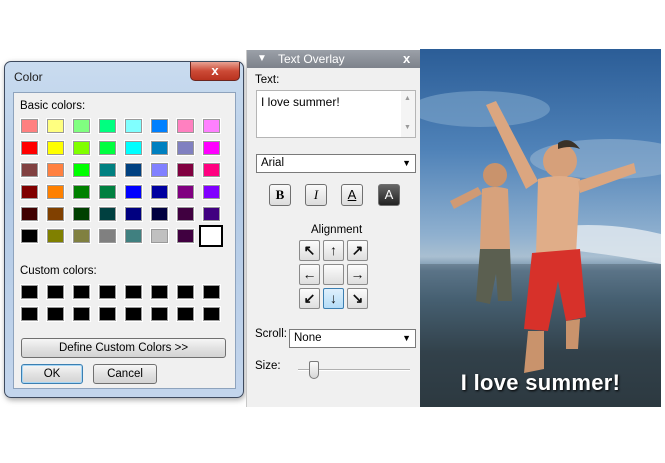 The width and height of the screenshot is (665, 463). Describe the element at coordinates (262, 58) in the screenshot. I see `collapse-icon: ▼` at that location.